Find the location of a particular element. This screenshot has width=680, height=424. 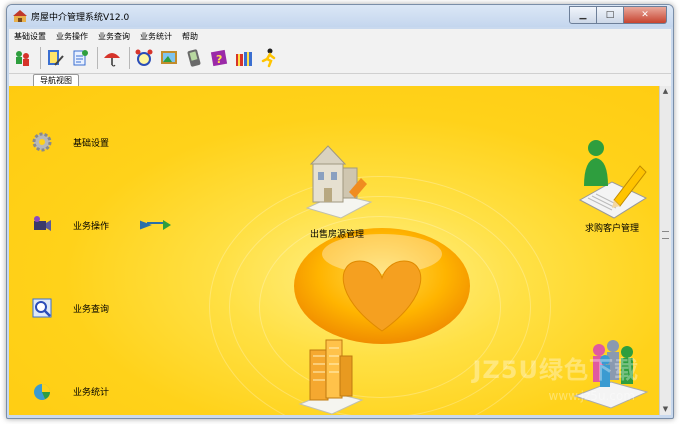

scroll-down-arrow: ▼ is located at coordinates (665, 409).